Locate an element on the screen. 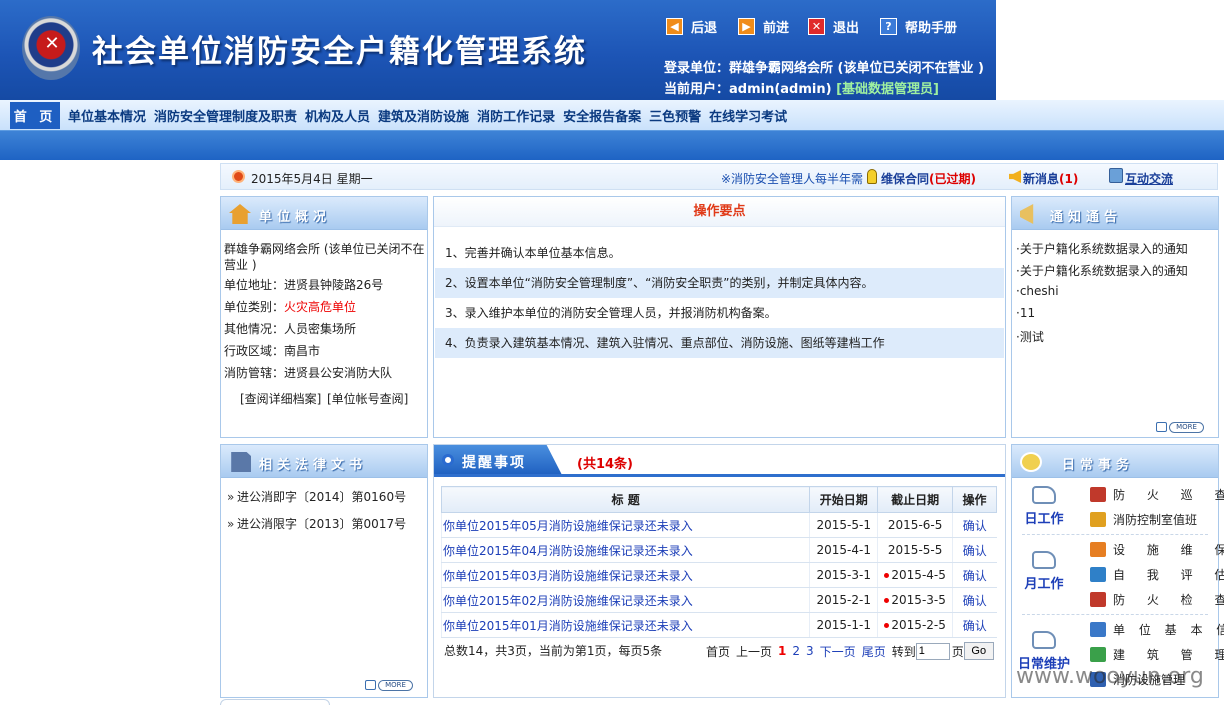  reminder-title-link: 你单位2015年03月消防设施维保记录还未录入 is located at coordinates (625, 575).